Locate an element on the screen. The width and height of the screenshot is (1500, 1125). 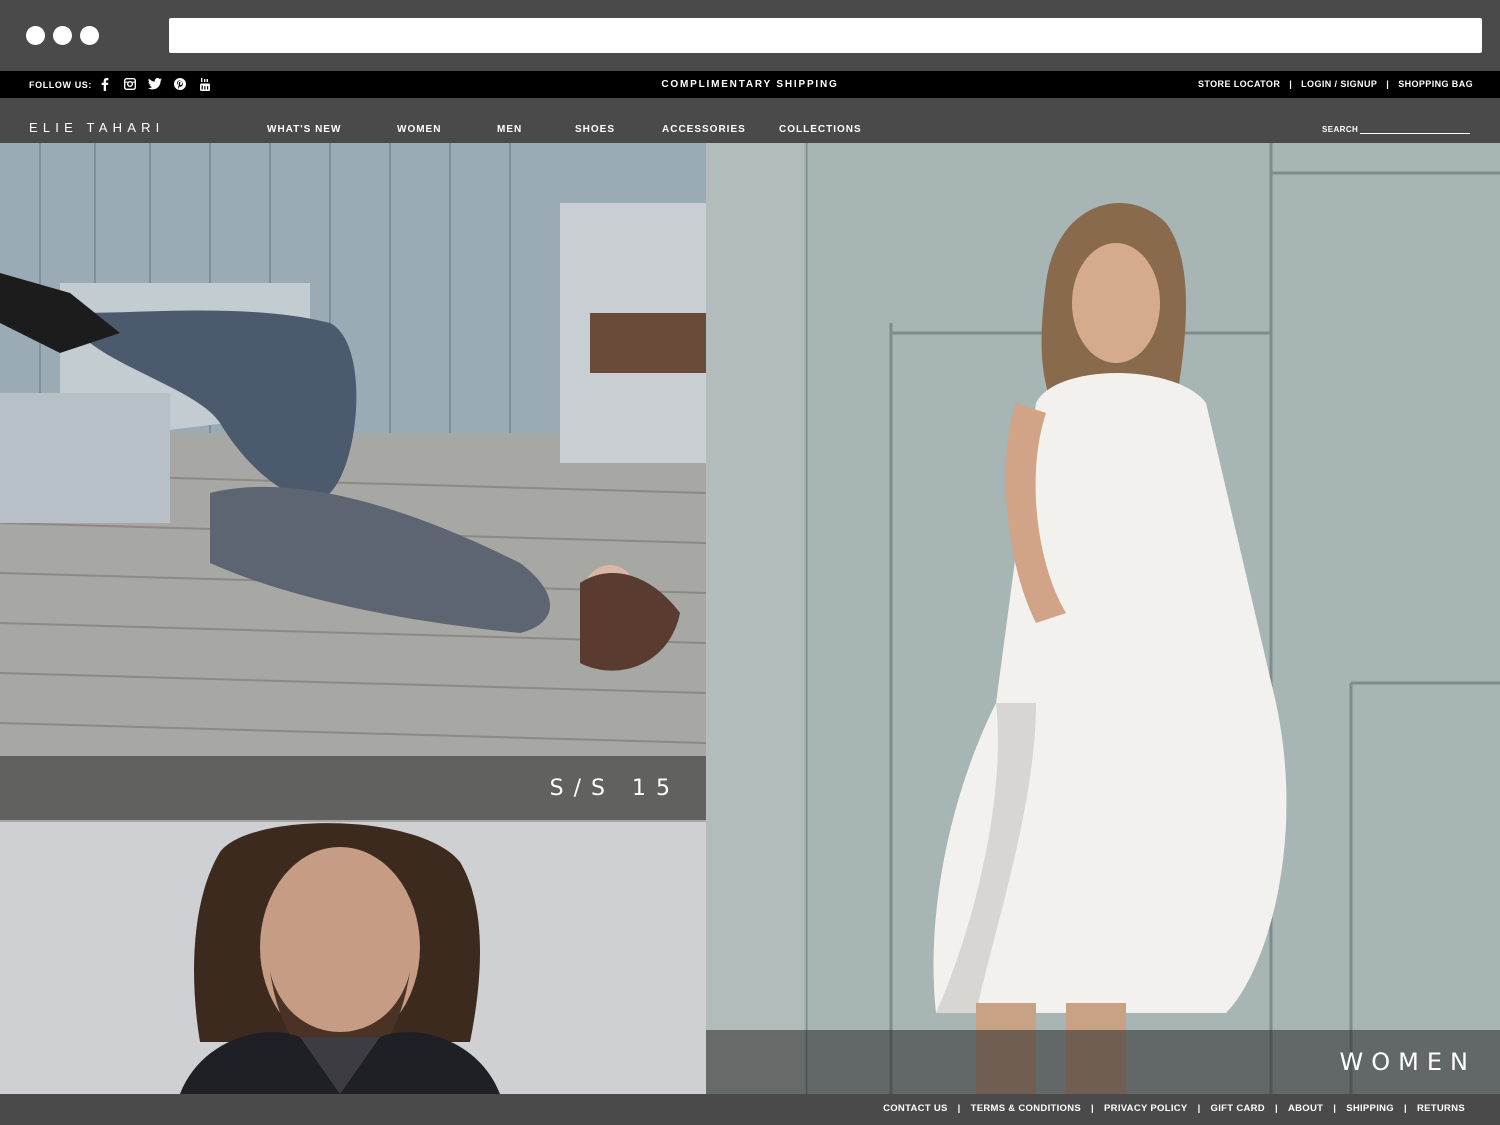
elie-tahari-logo: ELIE TAHARI is located at coordinates (96, 127).